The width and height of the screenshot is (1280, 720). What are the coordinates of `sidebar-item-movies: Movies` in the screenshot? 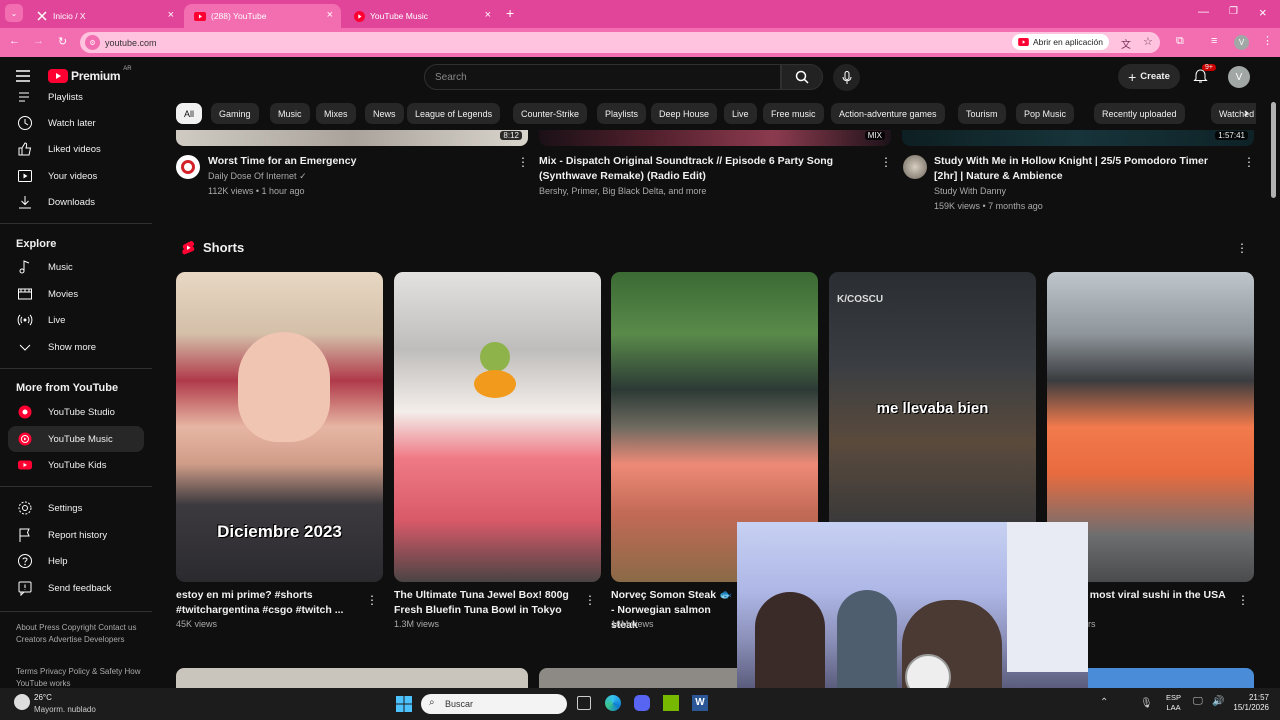 It's located at (76, 294).